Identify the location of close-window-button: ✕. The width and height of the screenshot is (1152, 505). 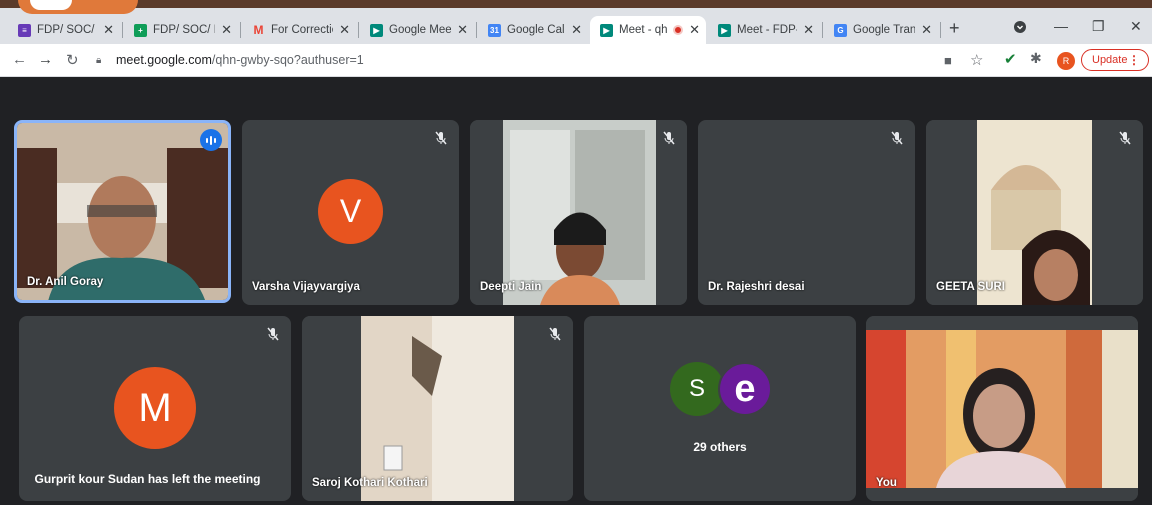
(1136, 26).